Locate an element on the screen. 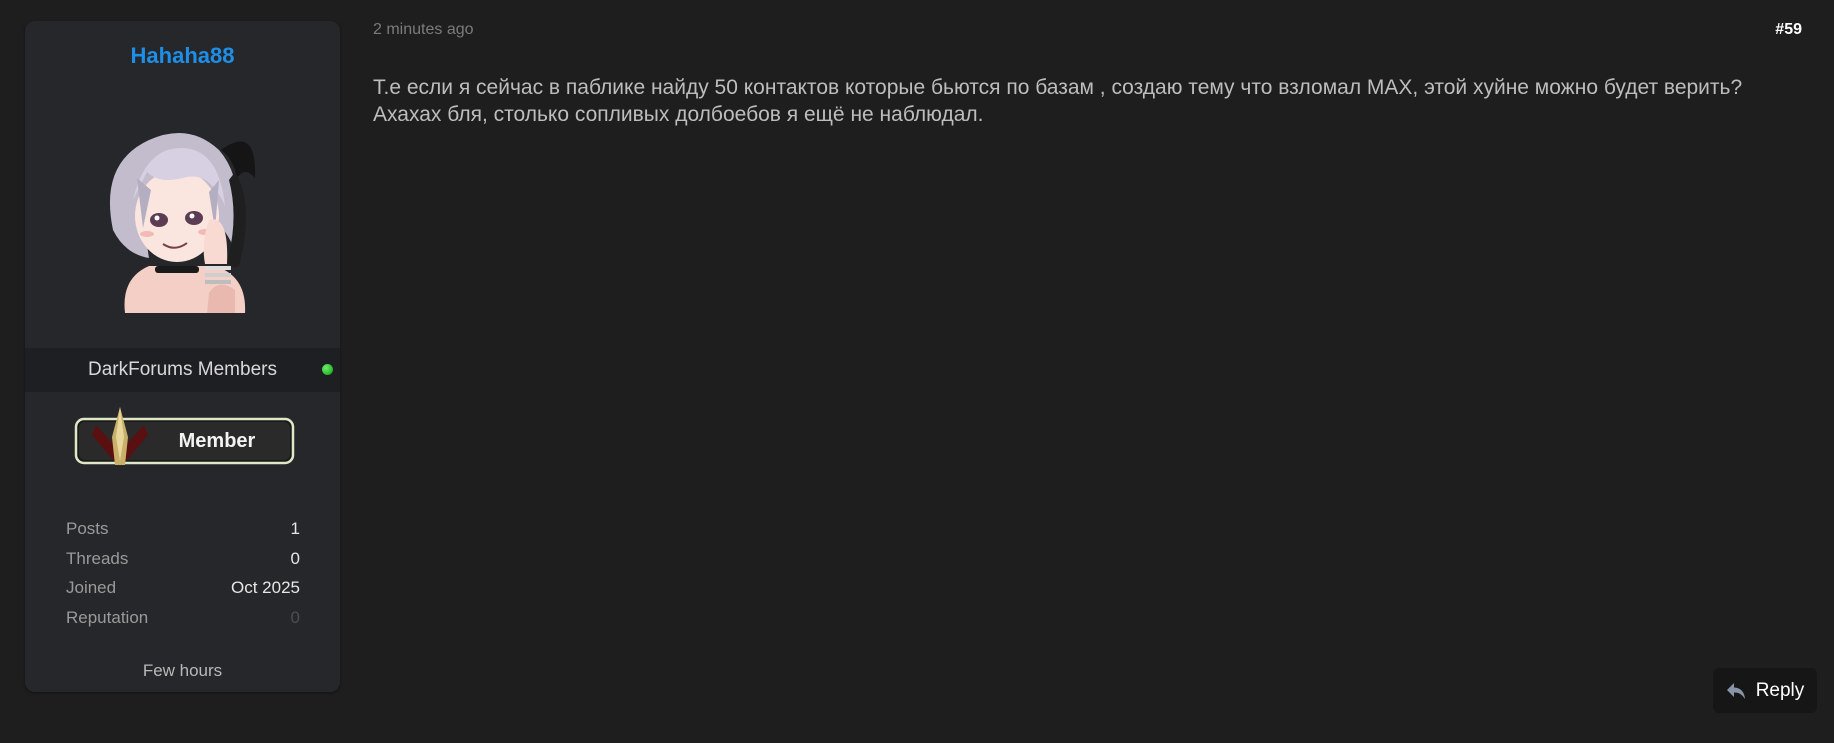  rank-badge-image: Member is located at coordinates (184, 436).